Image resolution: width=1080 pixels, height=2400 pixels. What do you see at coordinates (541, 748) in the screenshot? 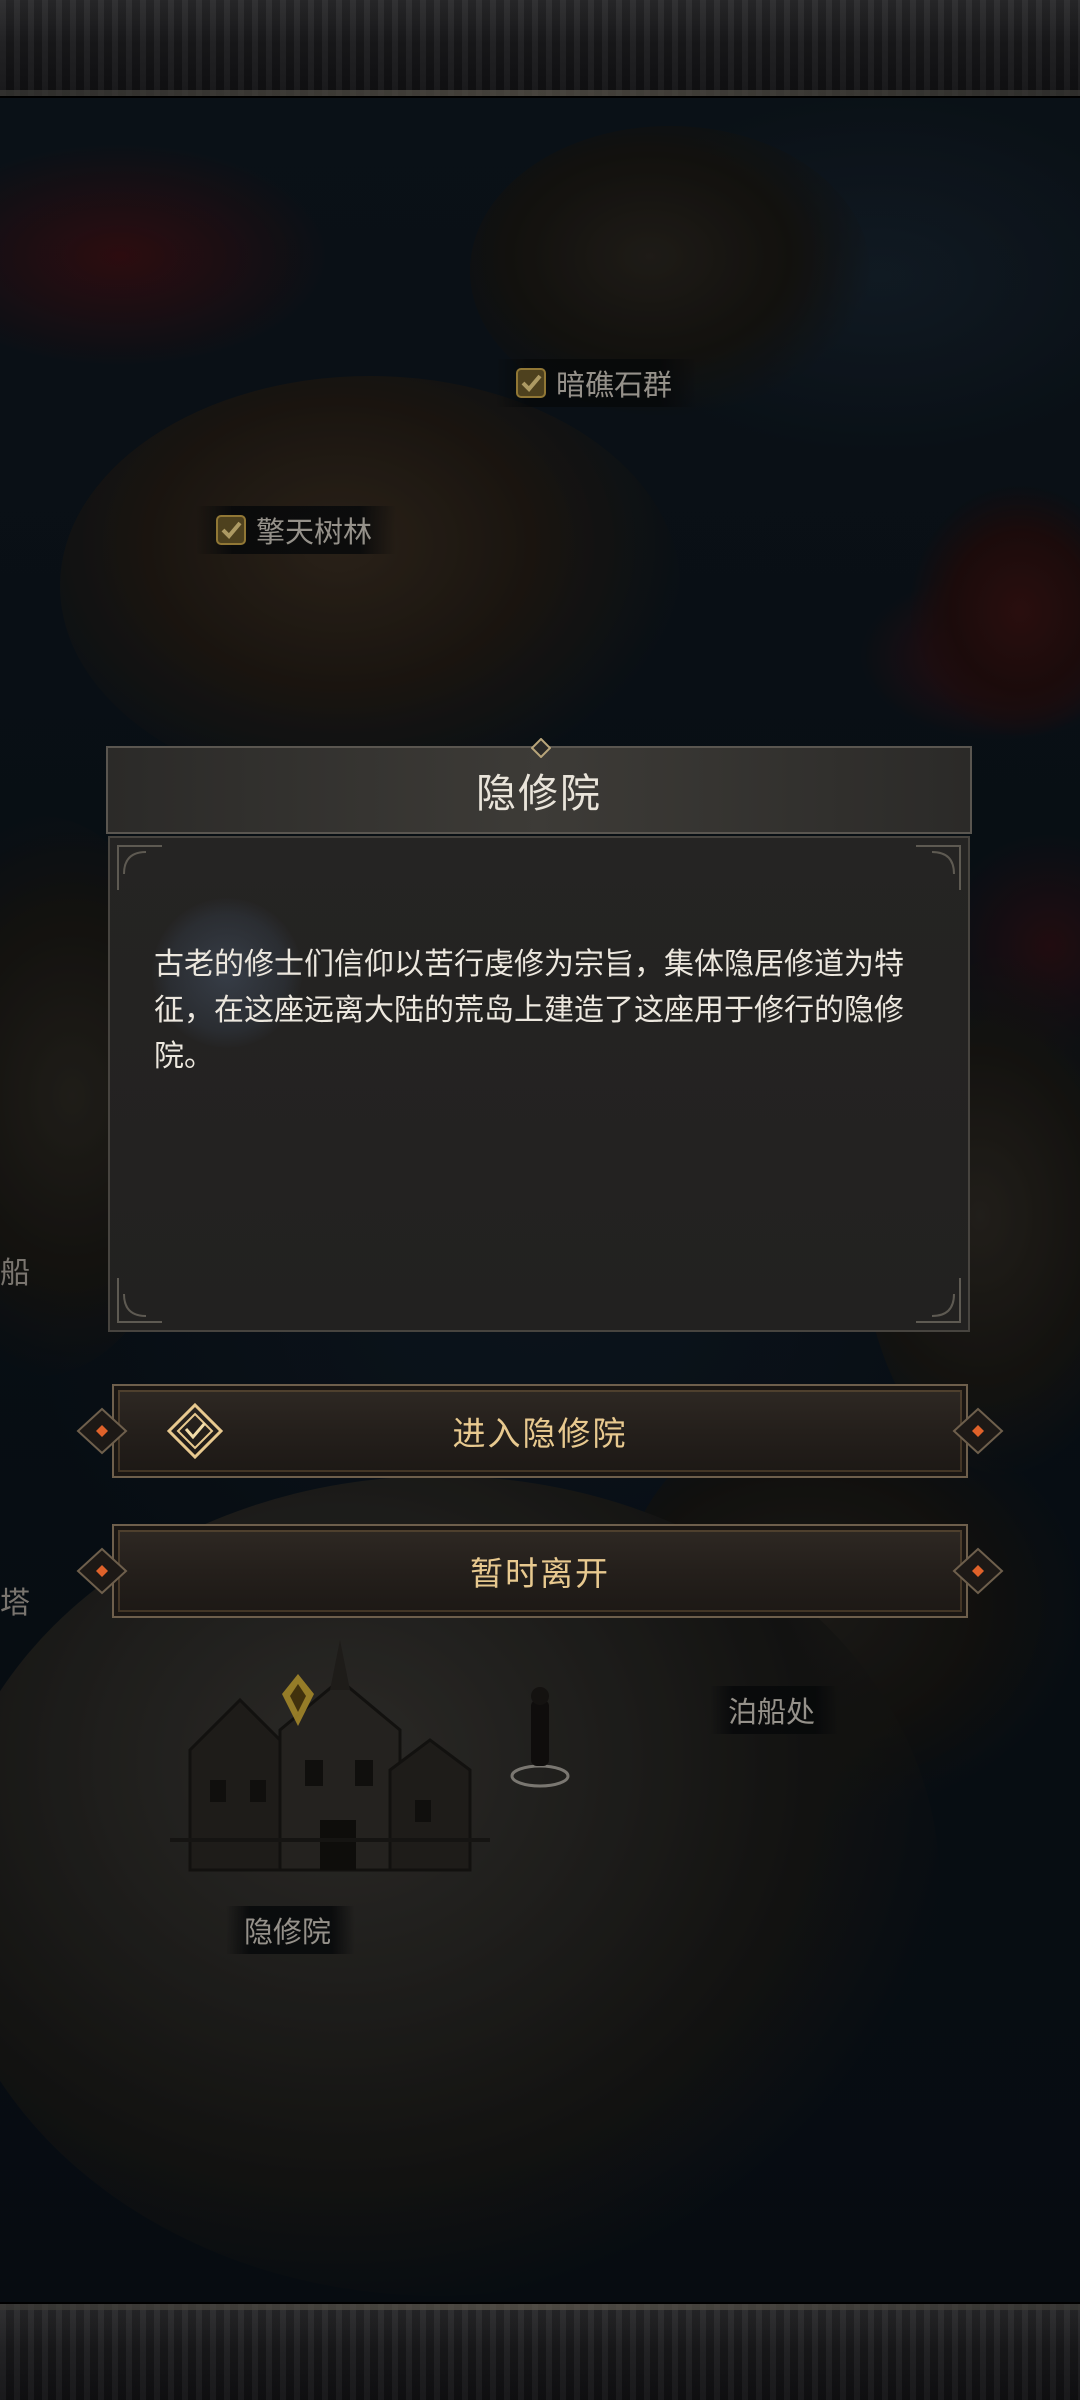
I see `diamond-ornament-icon` at bounding box center [541, 748].